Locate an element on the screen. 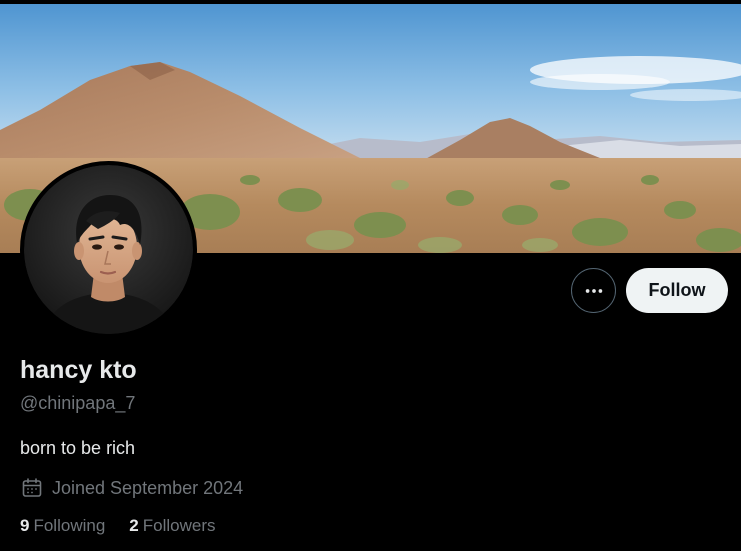 This screenshot has height=551, width=741. avatar-image is located at coordinates (108, 249).